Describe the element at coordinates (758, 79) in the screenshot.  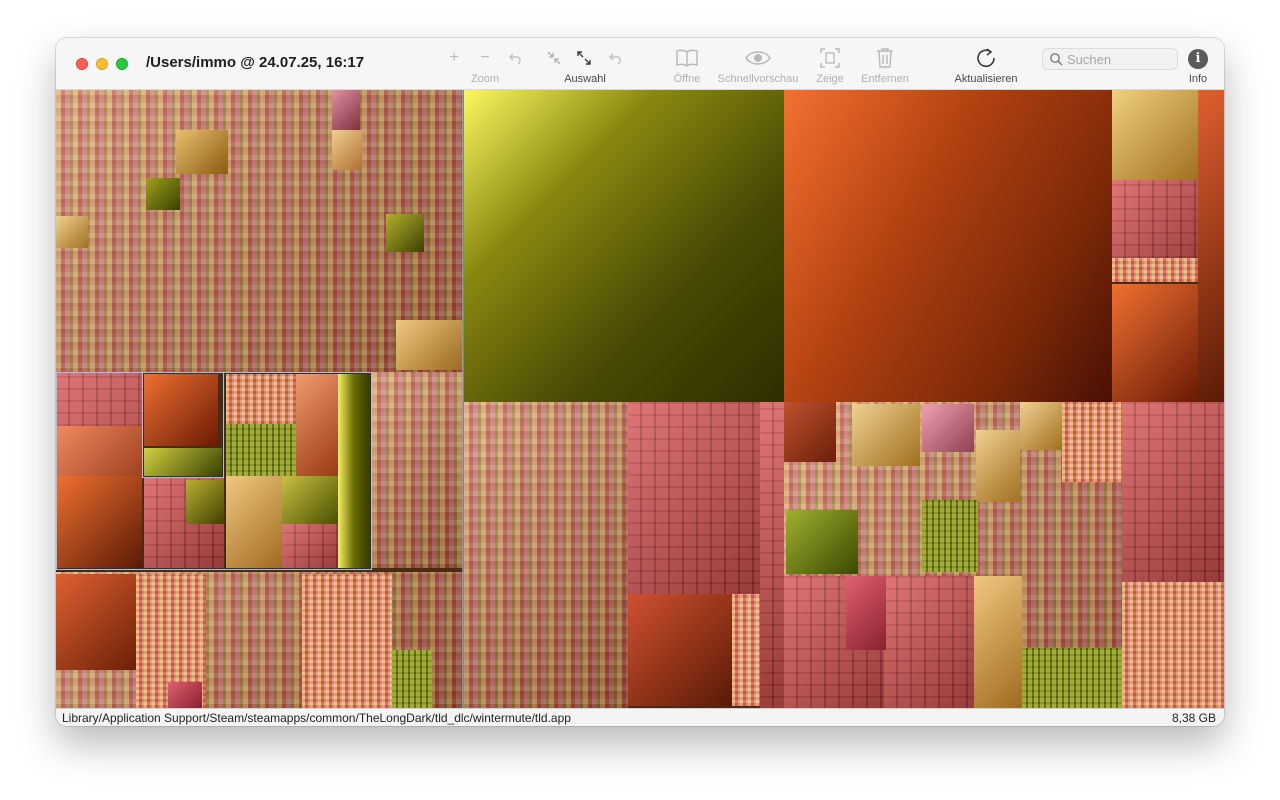
I see `schnellvorschau-label: Schnellvorschau` at that location.